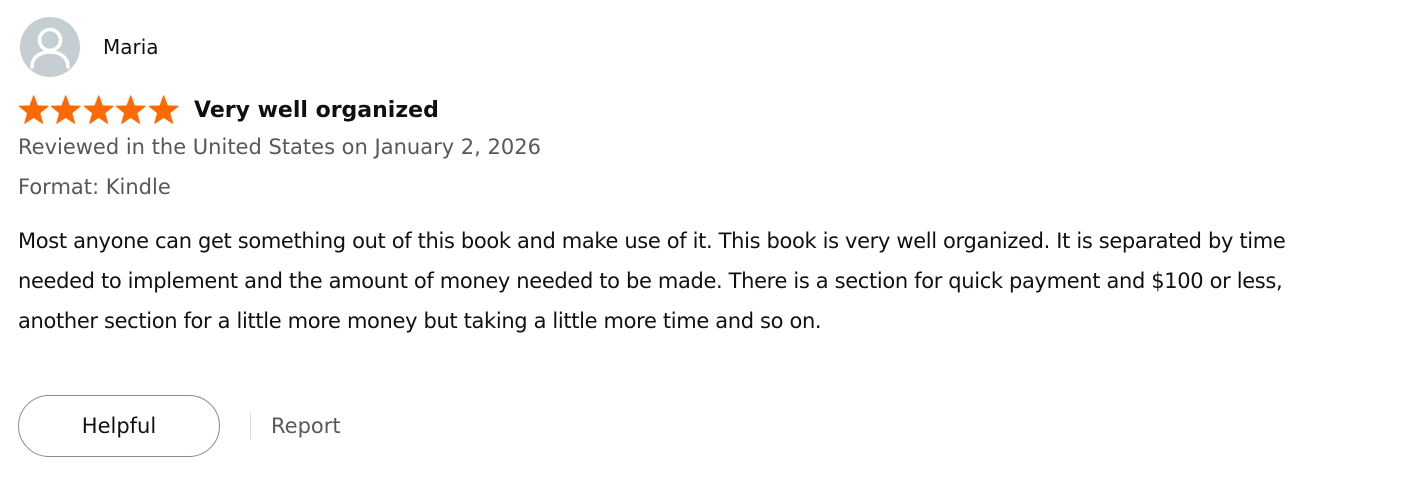  I want to click on helpful-button: Helpful, so click(119, 426).